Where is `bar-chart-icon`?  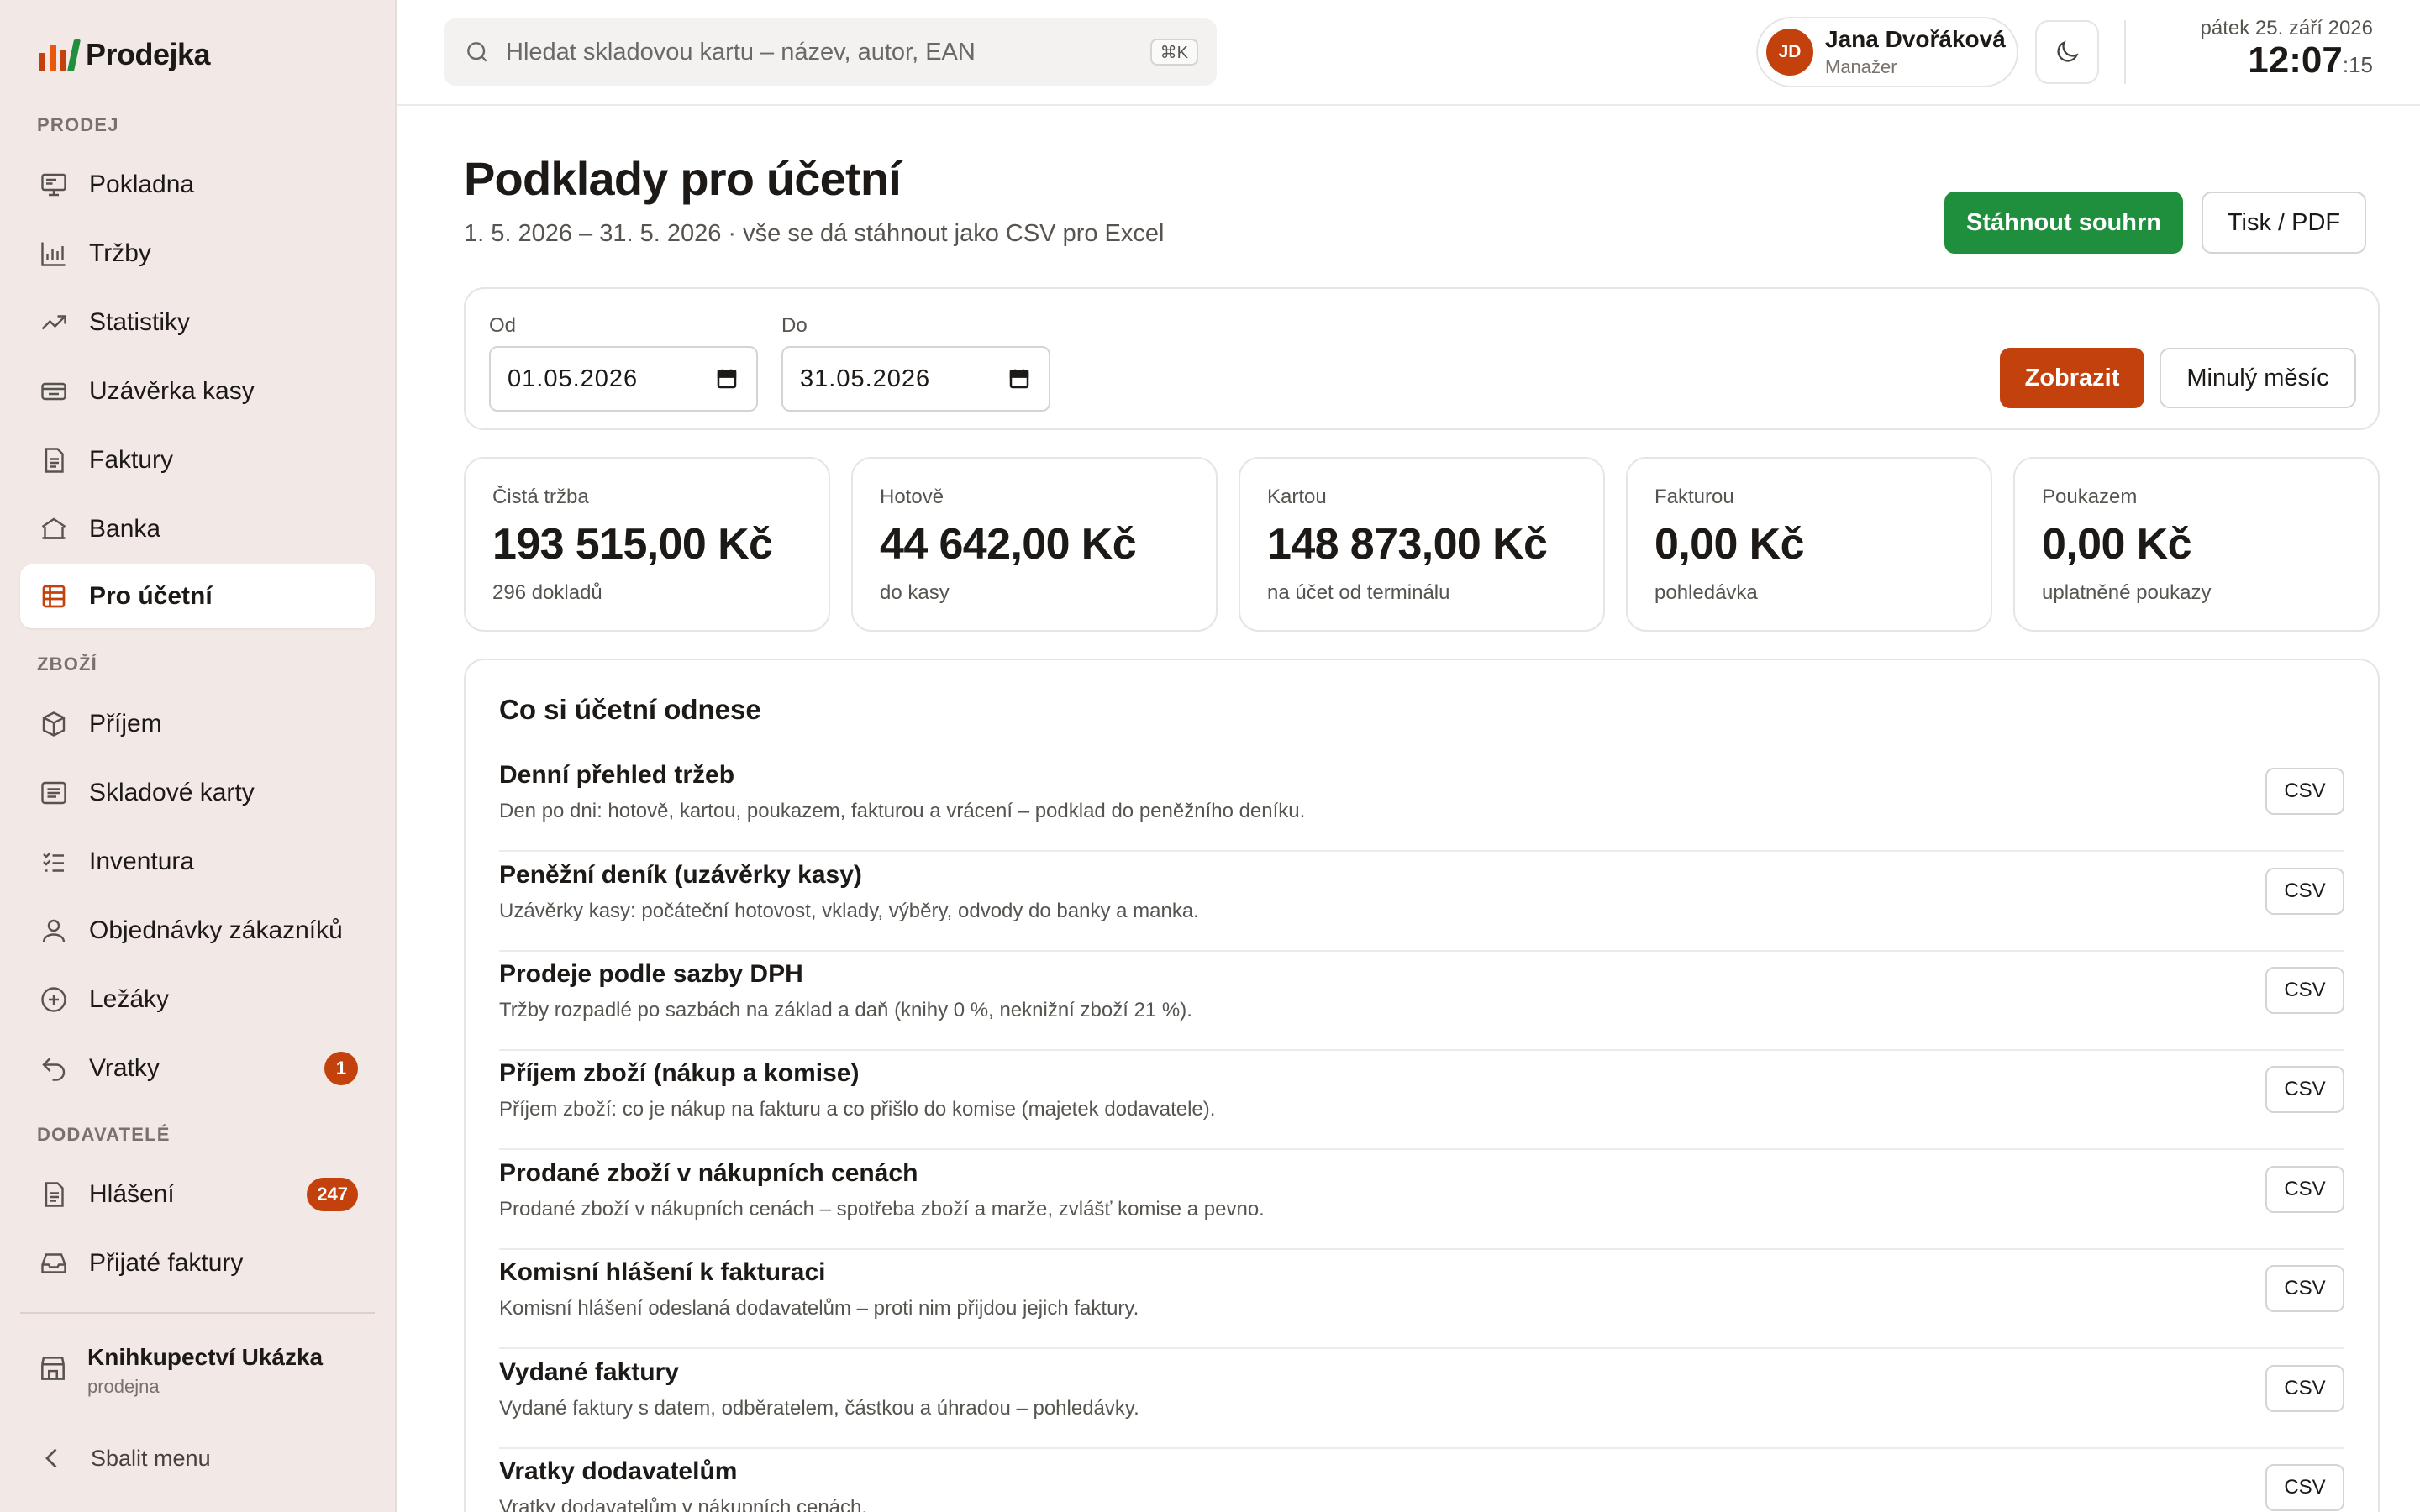 bar-chart-icon is located at coordinates (54, 253).